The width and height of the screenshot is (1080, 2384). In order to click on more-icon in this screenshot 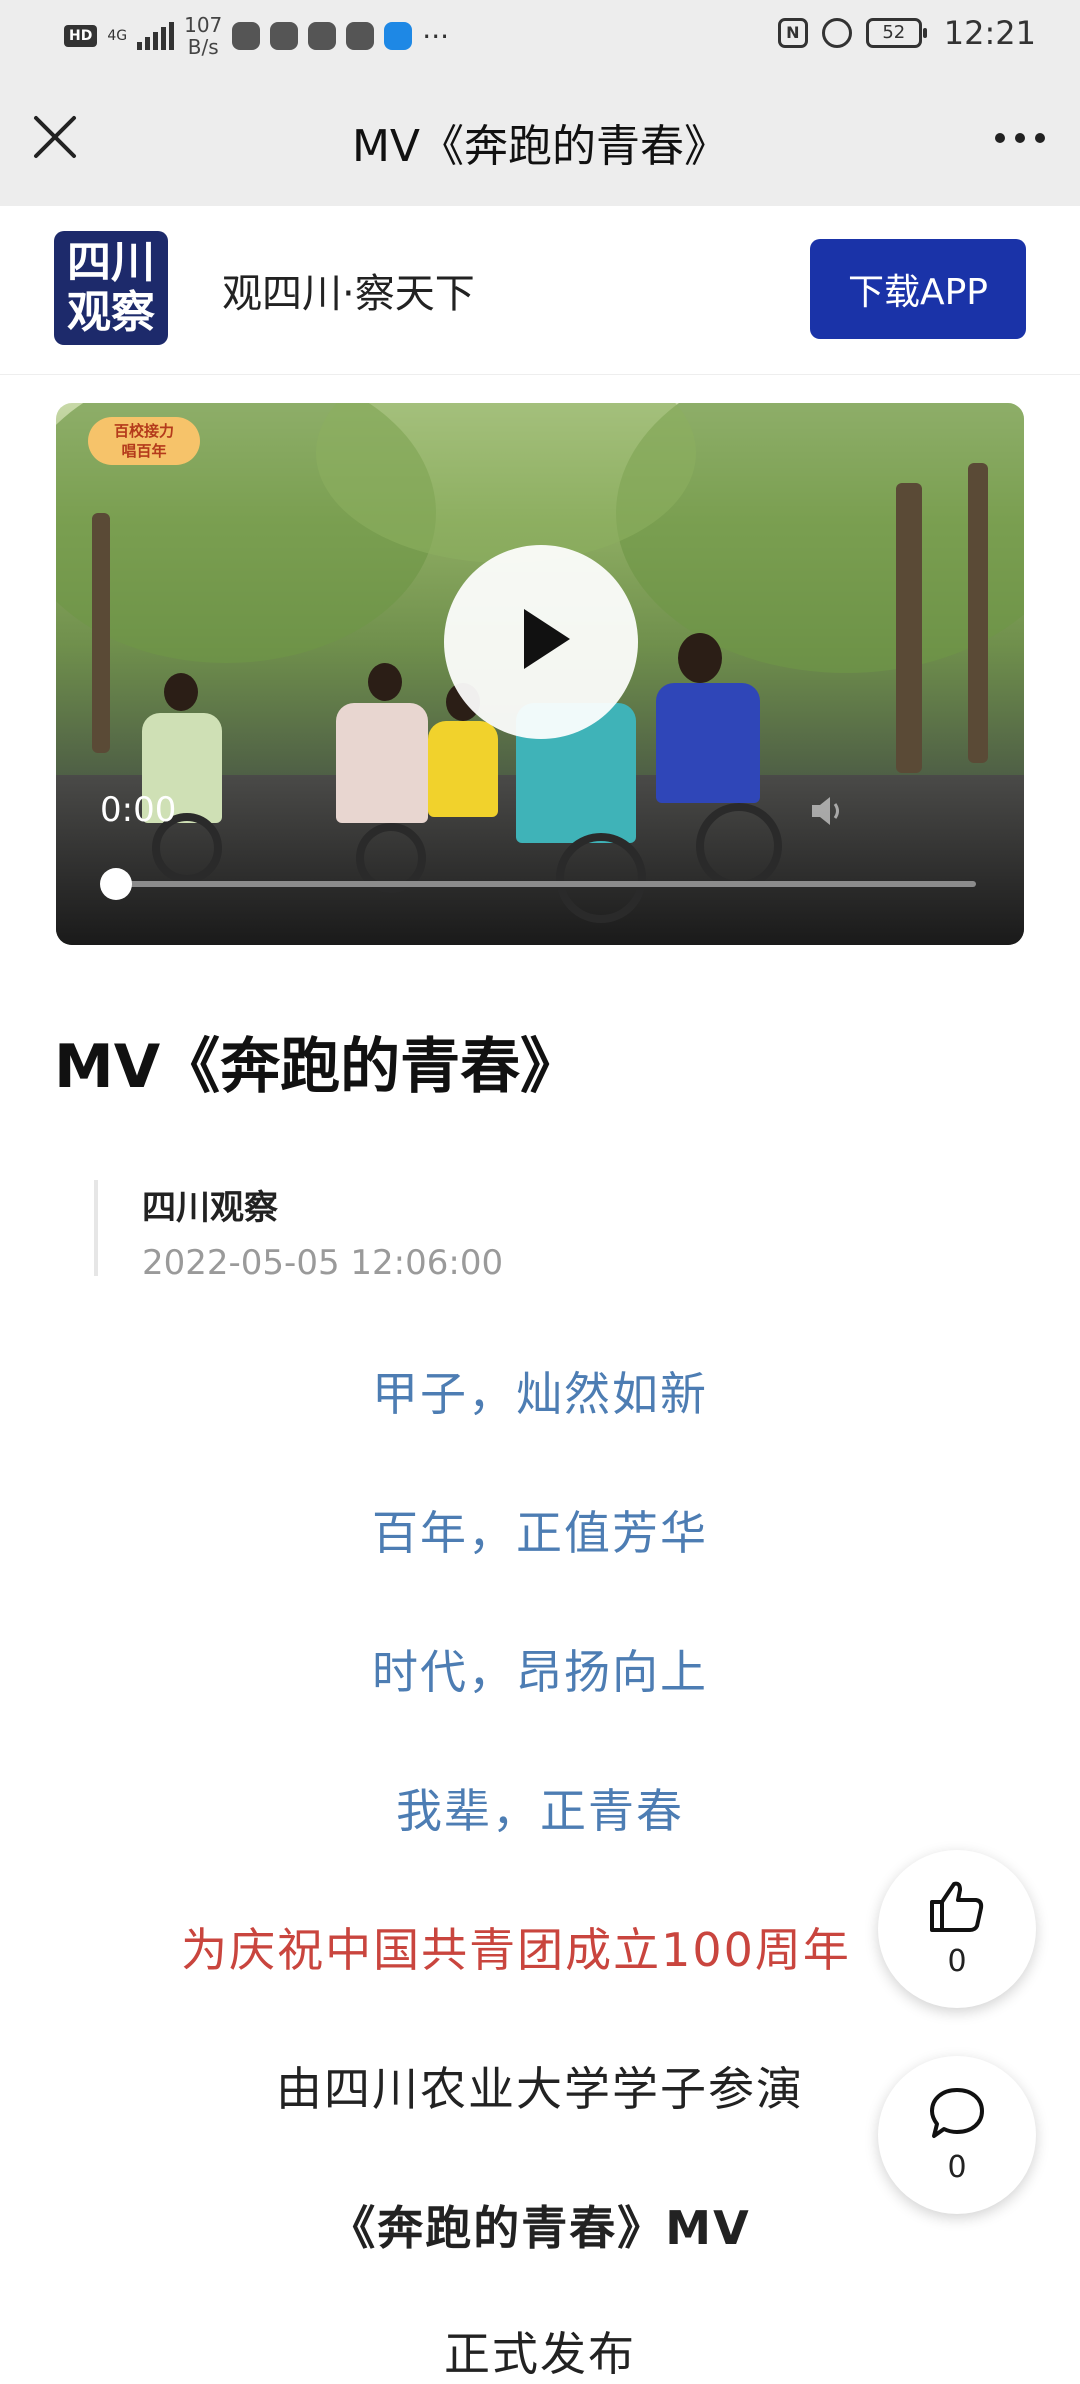, I will do `click(1020, 138)`.